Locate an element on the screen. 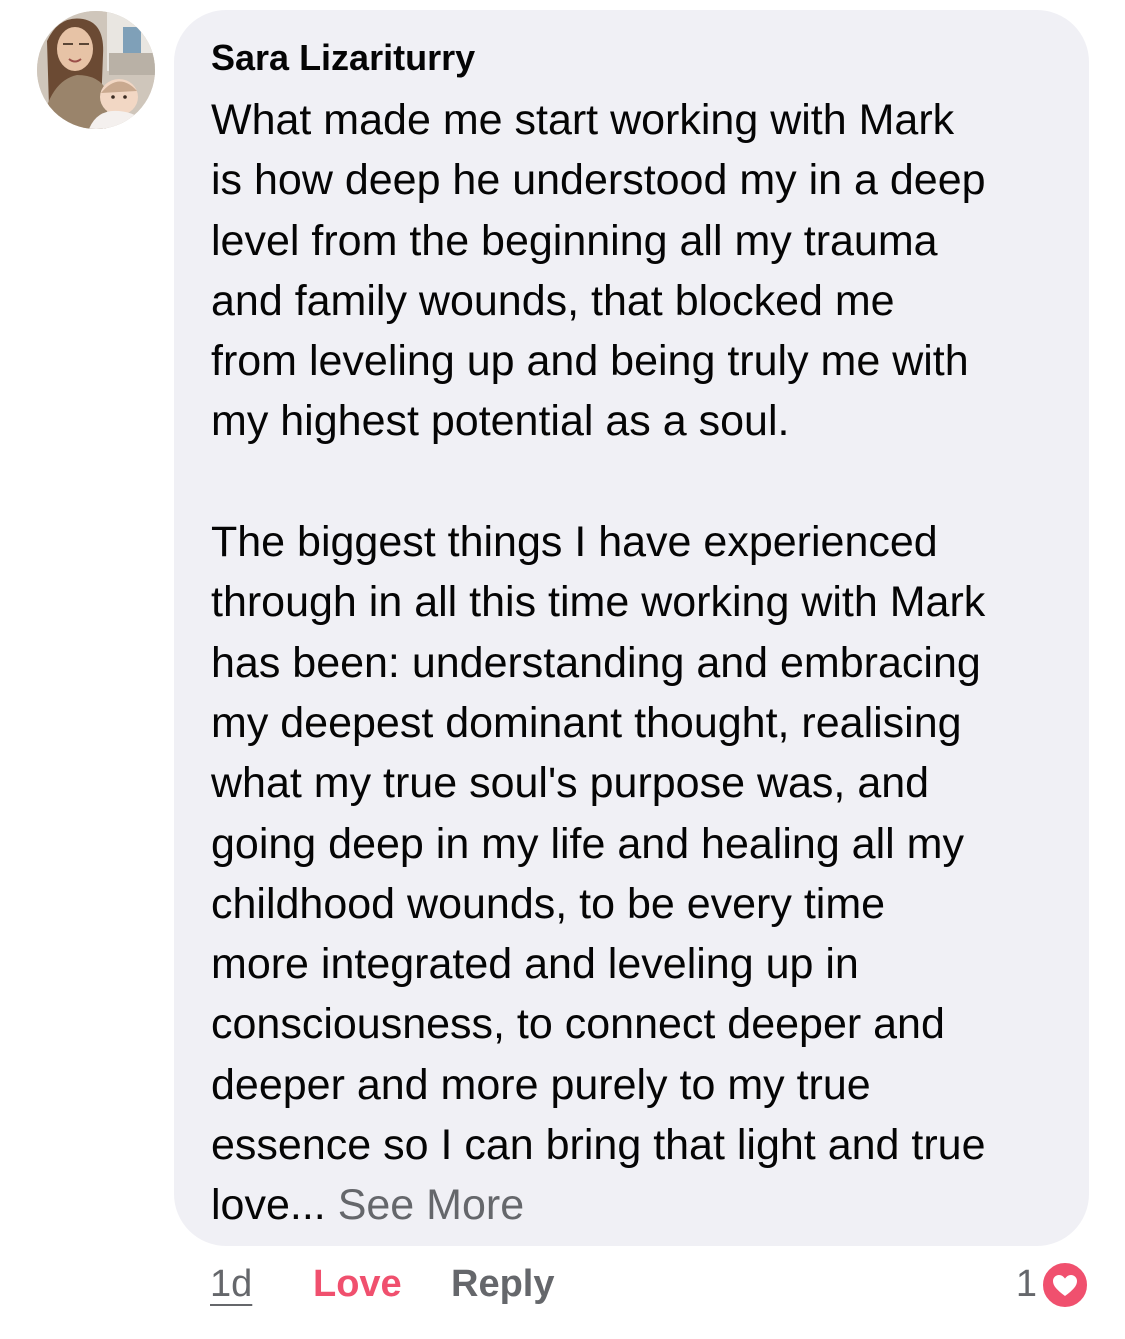  comment-line: has been: understanding and embracing is located at coordinates (596, 662).